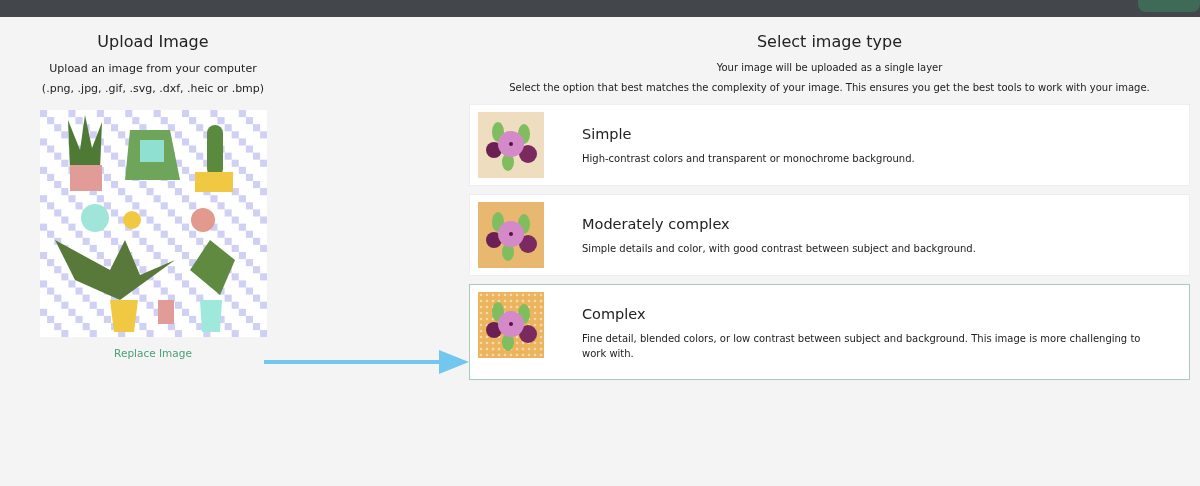  What do you see at coordinates (779, 249) in the screenshot?
I see `option-description: Simple details and color, with good contrast between subject and background.` at bounding box center [779, 249].